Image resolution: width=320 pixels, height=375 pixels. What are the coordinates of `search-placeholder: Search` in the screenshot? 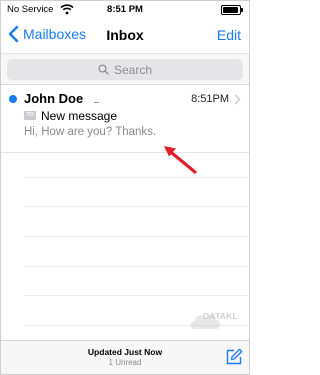 It's located at (133, 69).